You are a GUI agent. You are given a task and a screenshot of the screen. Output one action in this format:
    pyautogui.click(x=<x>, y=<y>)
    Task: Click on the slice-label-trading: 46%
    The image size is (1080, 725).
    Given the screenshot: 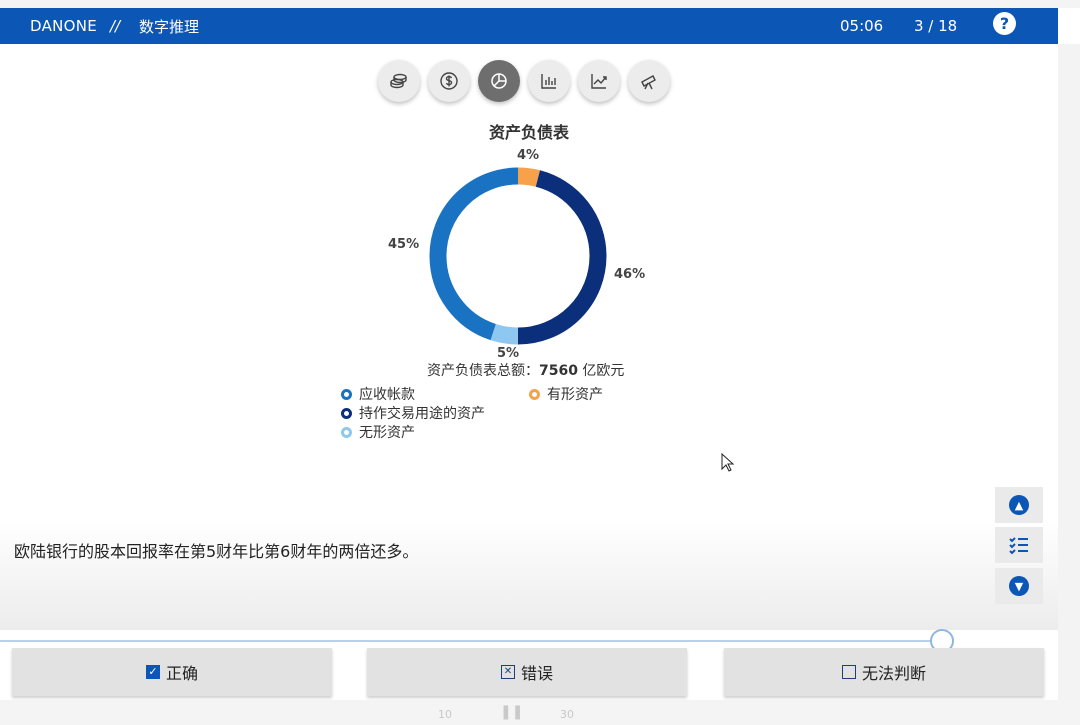 What is the action you would take?
    pyautogui.click(x=630, y=274)
    